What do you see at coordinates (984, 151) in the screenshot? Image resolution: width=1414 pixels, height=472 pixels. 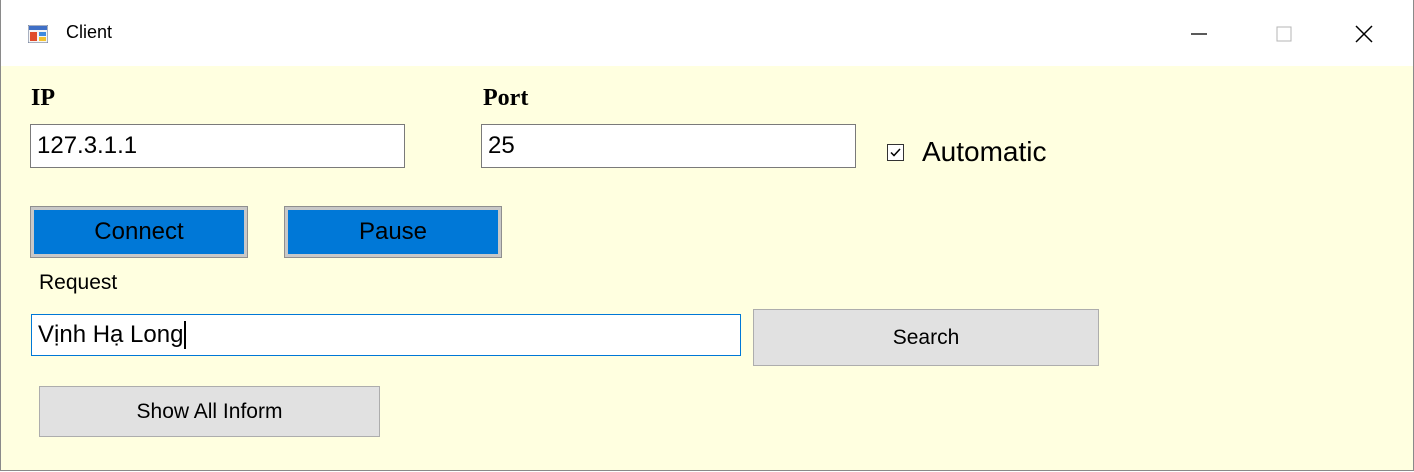 I see `automatic-label: Automatic` at bounding box center [984, 151].